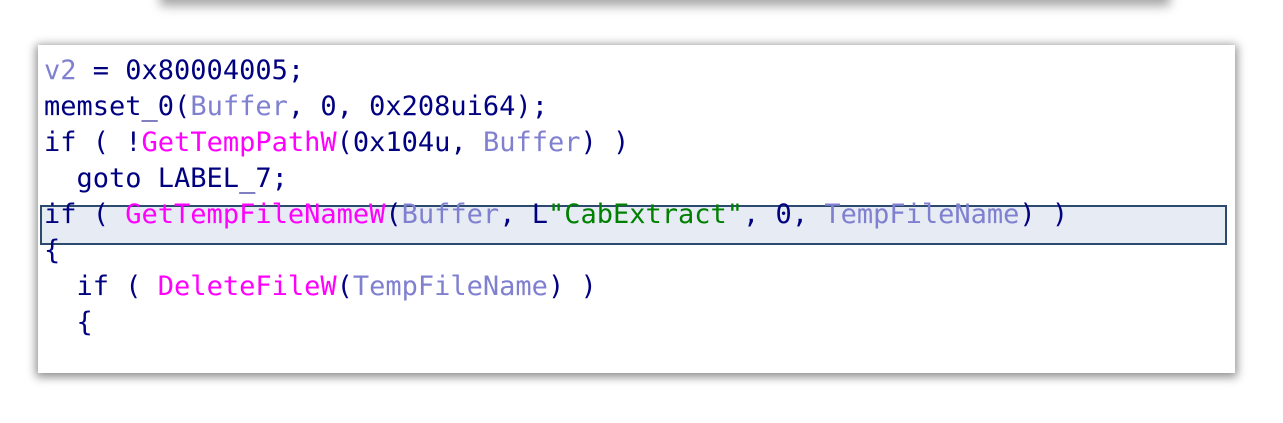  Describe the element at coordinates (523, 214) in the screenshot. I see `code-token: , L` at that location.